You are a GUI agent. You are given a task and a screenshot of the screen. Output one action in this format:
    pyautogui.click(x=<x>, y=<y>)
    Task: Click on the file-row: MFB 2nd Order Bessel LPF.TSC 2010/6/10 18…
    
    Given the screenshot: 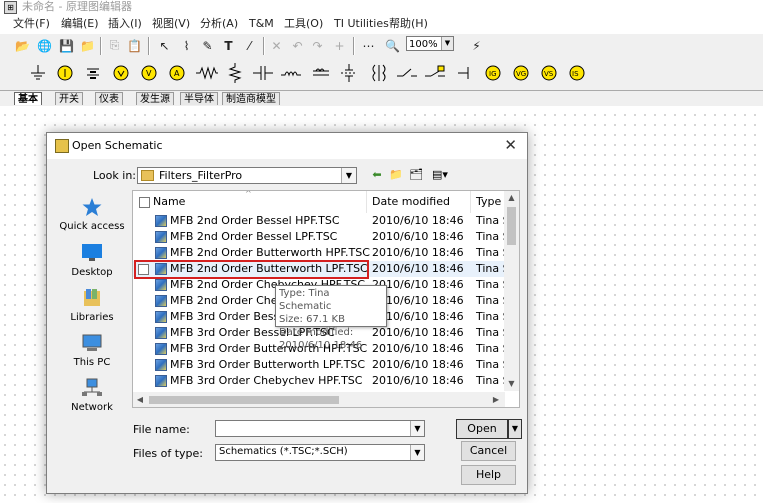 What is the action you would take?
    pyautogui.click(x=323, y=237)
    